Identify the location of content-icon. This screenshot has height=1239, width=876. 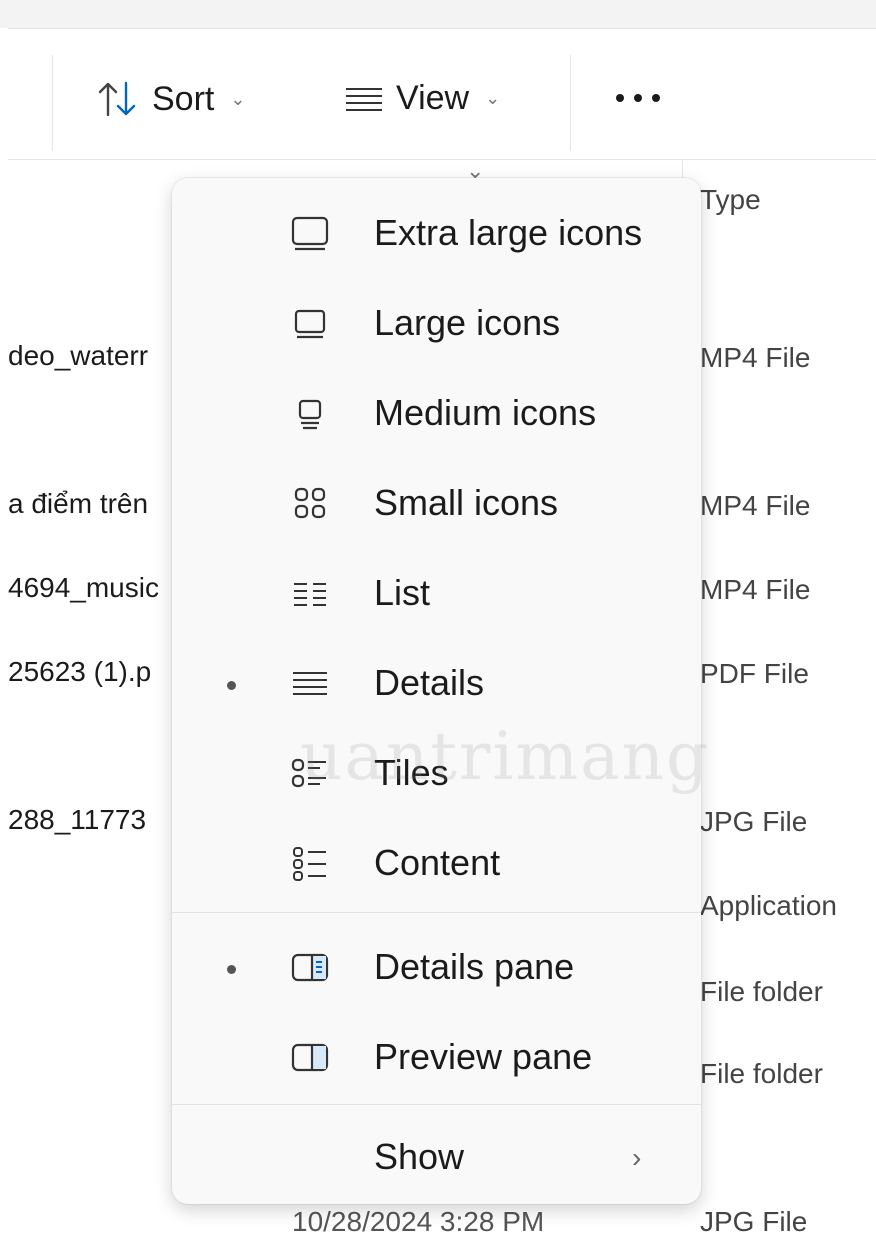
(309, 864).